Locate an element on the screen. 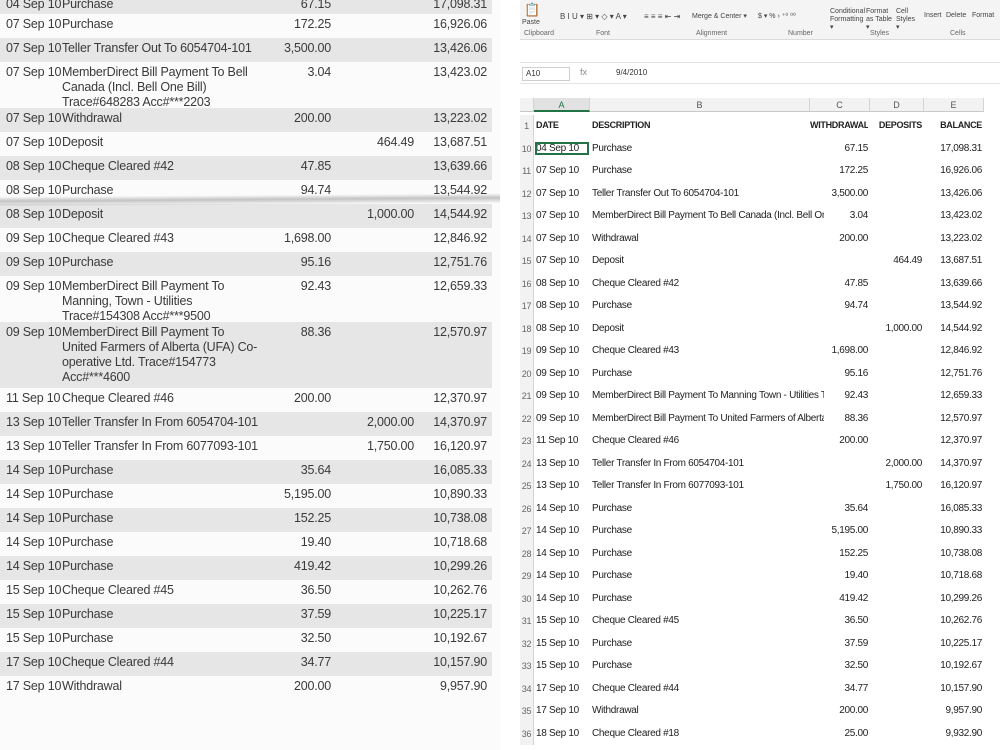 Image resolution: width=1000 pixels, height=750 pixels. cell-withdrawal: 94.74 is located at coordinates (839, 305).